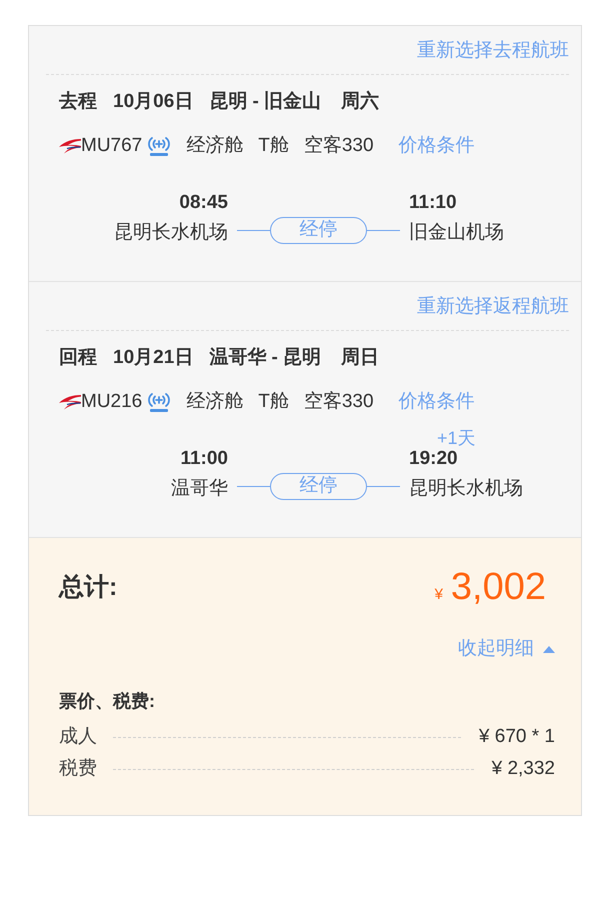 This screenshot has height=924, width=600. What do you see at coordinates (204, 459) in the screenshot?
I see `departure-time: 11:00` at bounding box center [204, 459].